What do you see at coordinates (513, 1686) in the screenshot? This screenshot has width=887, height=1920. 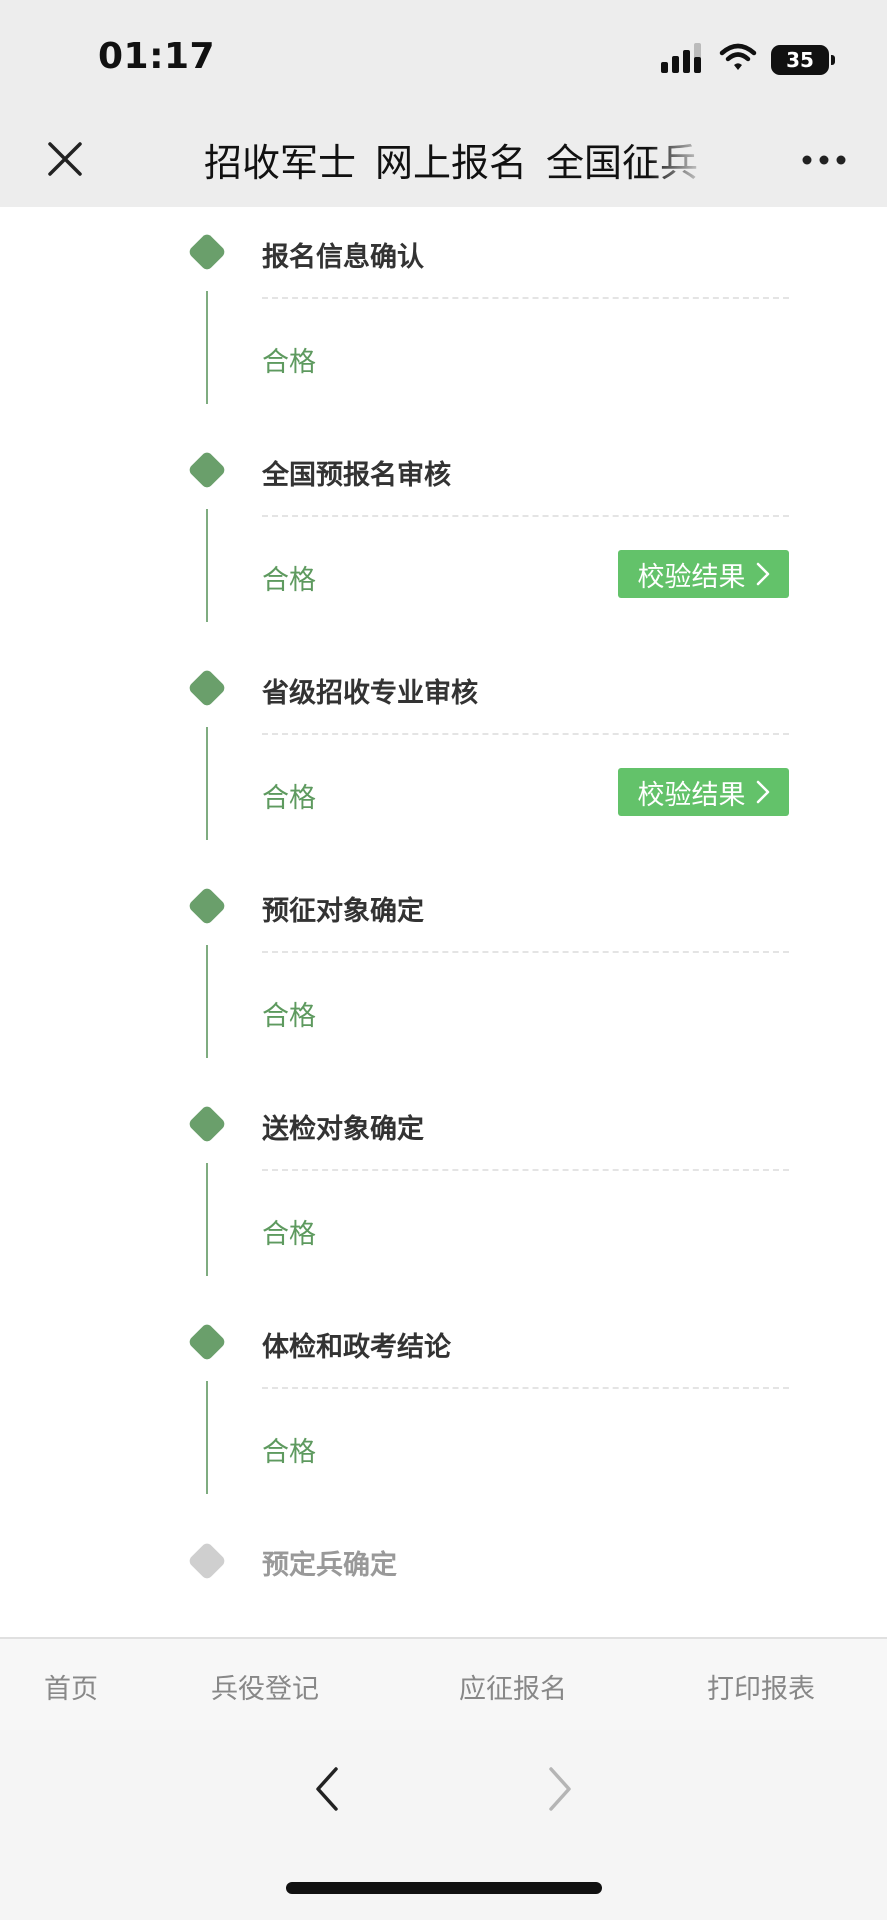 I see `tab-enlistment-signup: 应征报名` at bounding box center [513, 1686].